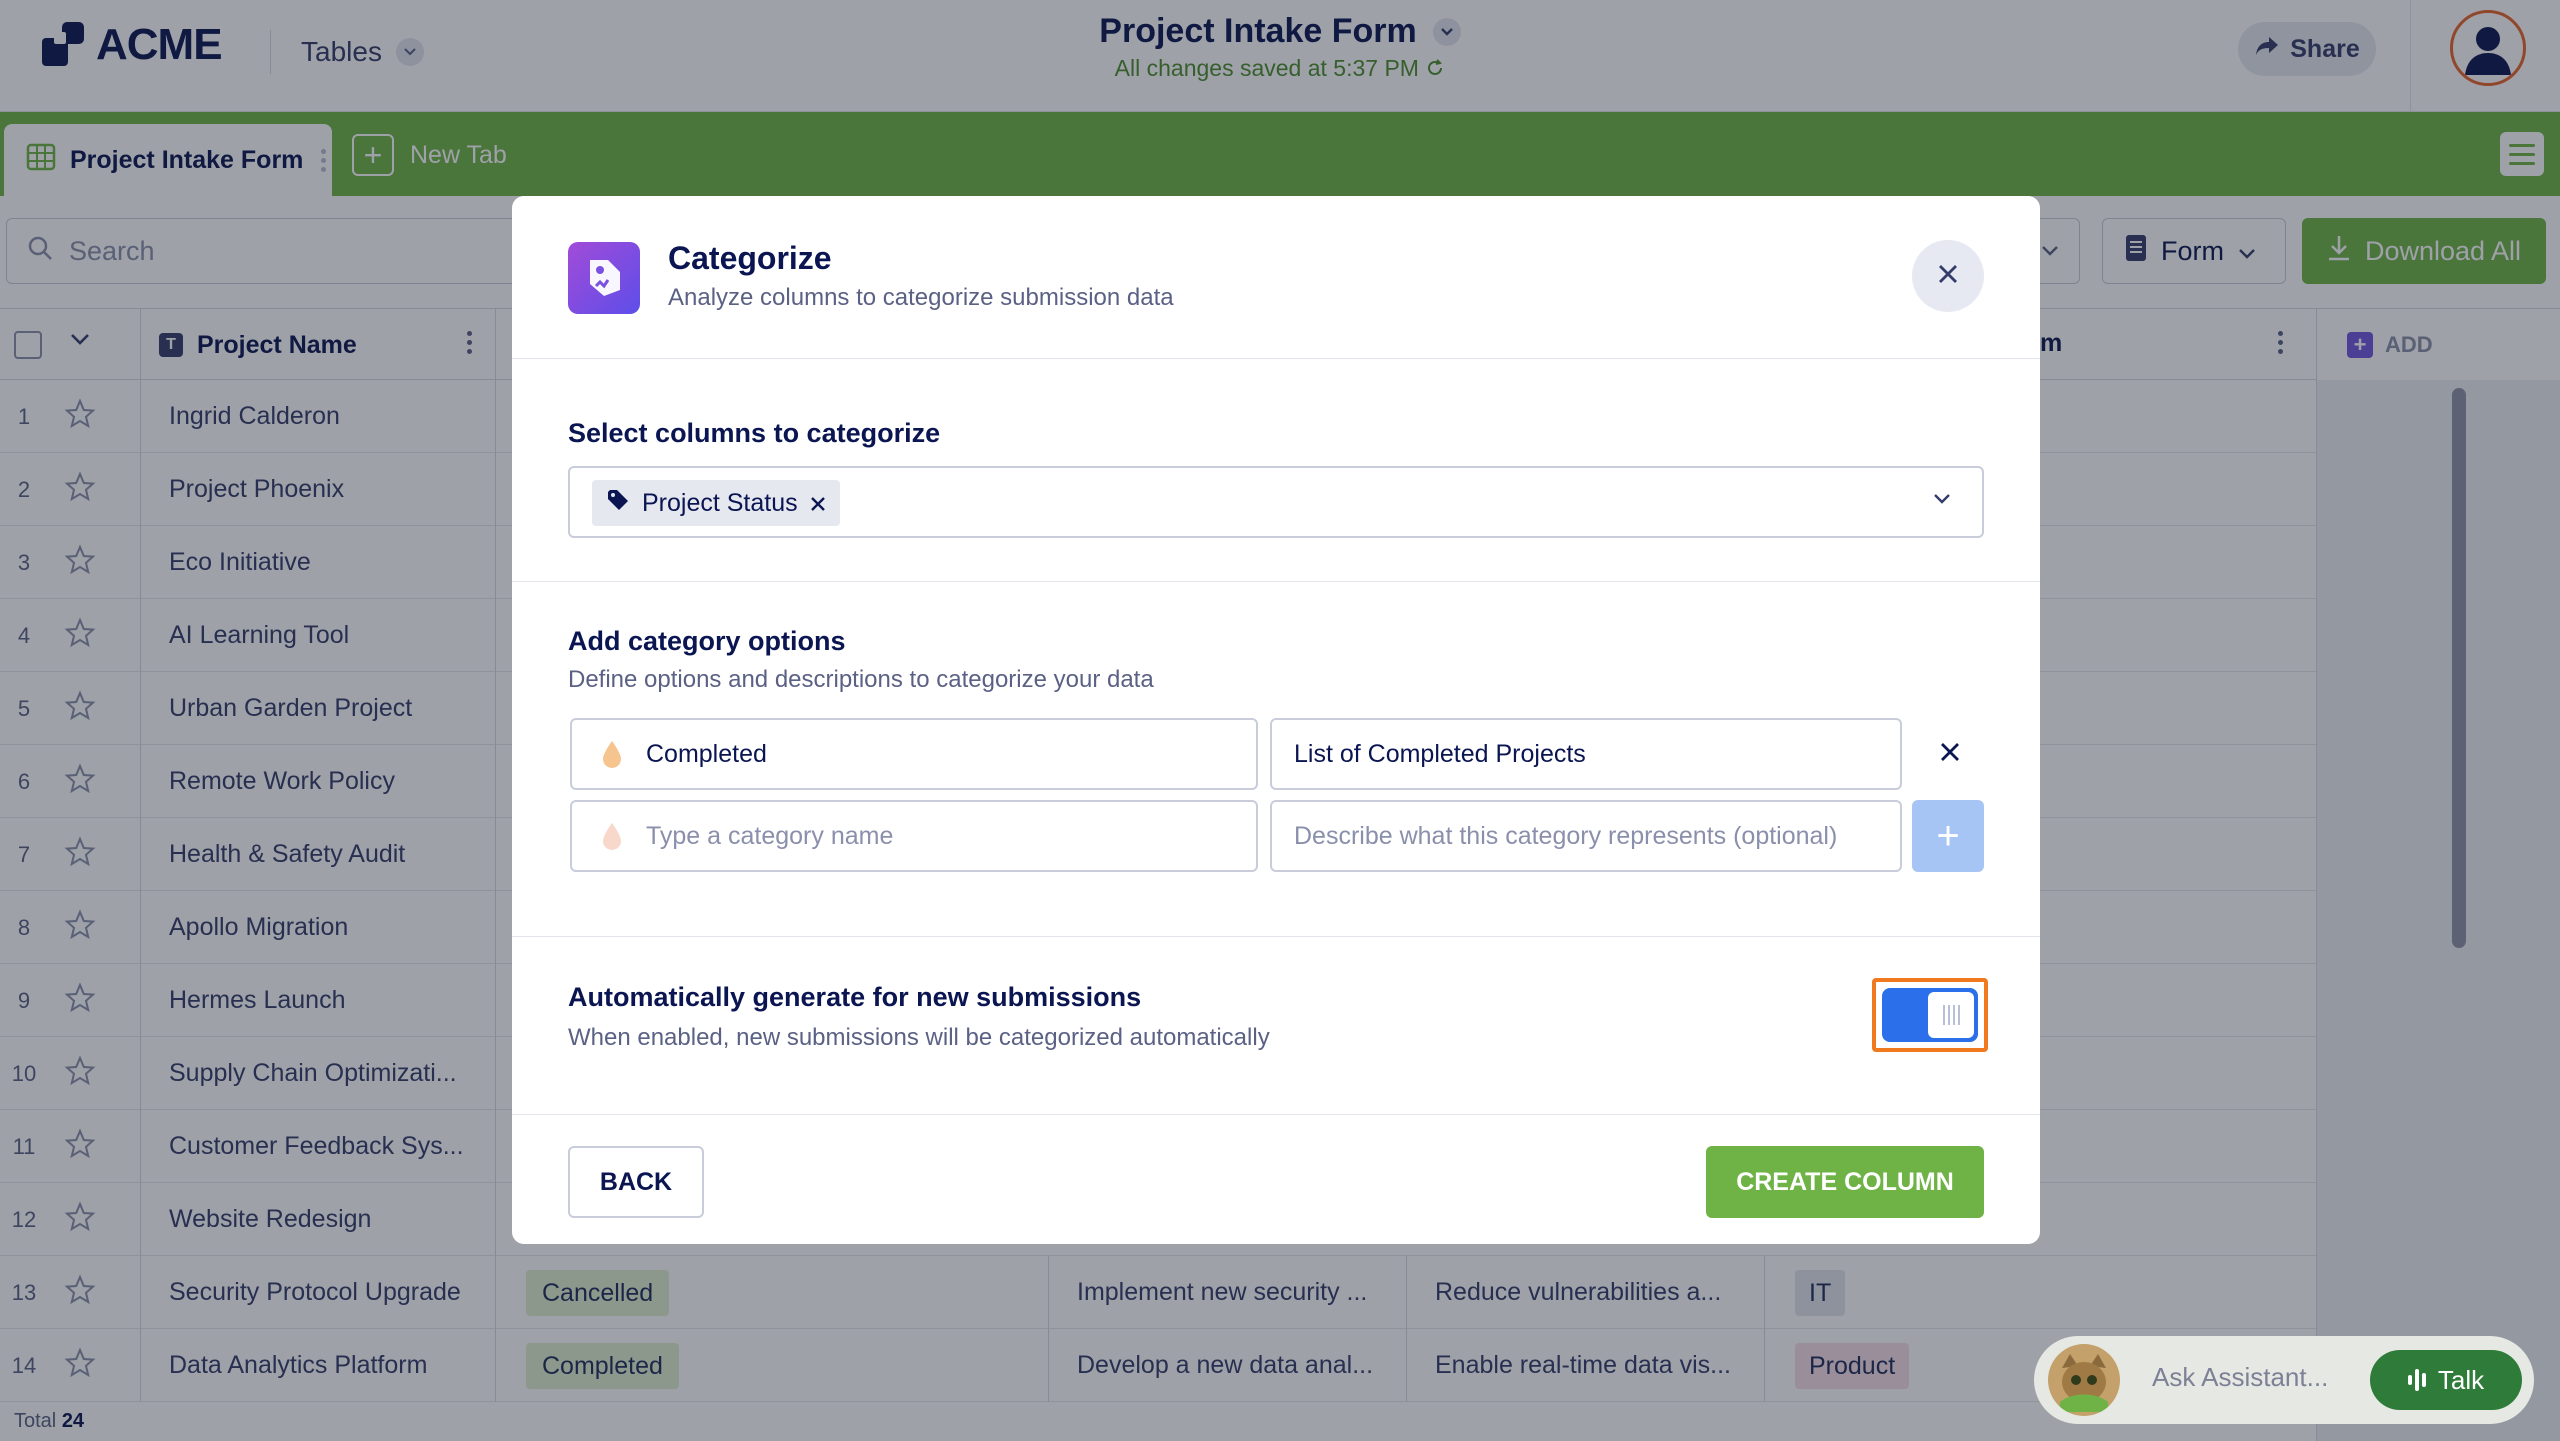 Image resolution: width=2560 pixels, height=1441 pixels. I want to click on category-options-label: Add category options, so click(707, 641).